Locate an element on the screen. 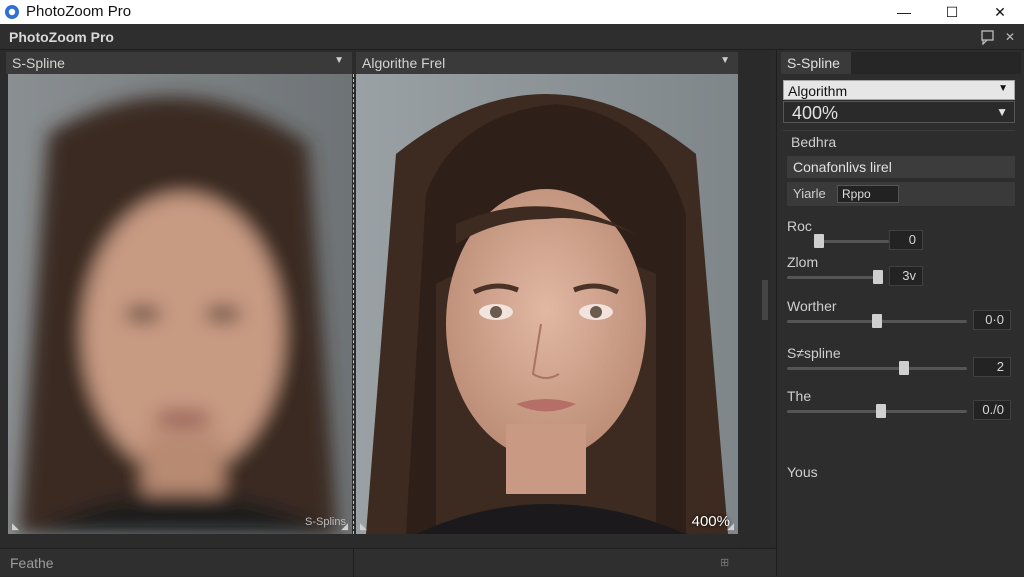 The height and width of the screenshot is (577, 1024). slider-label: Zlom is located at coordinates (803, 262).